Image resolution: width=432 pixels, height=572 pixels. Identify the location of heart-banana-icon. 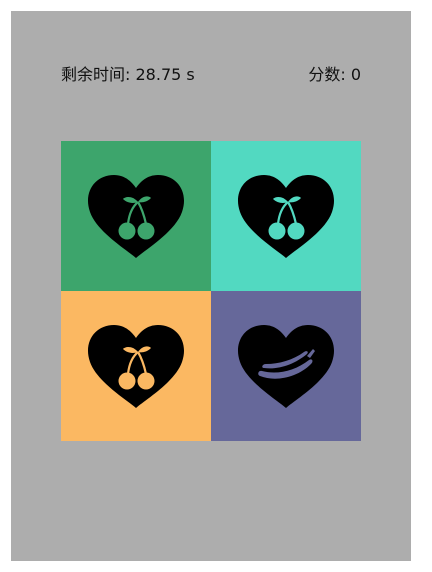
(286, 366).